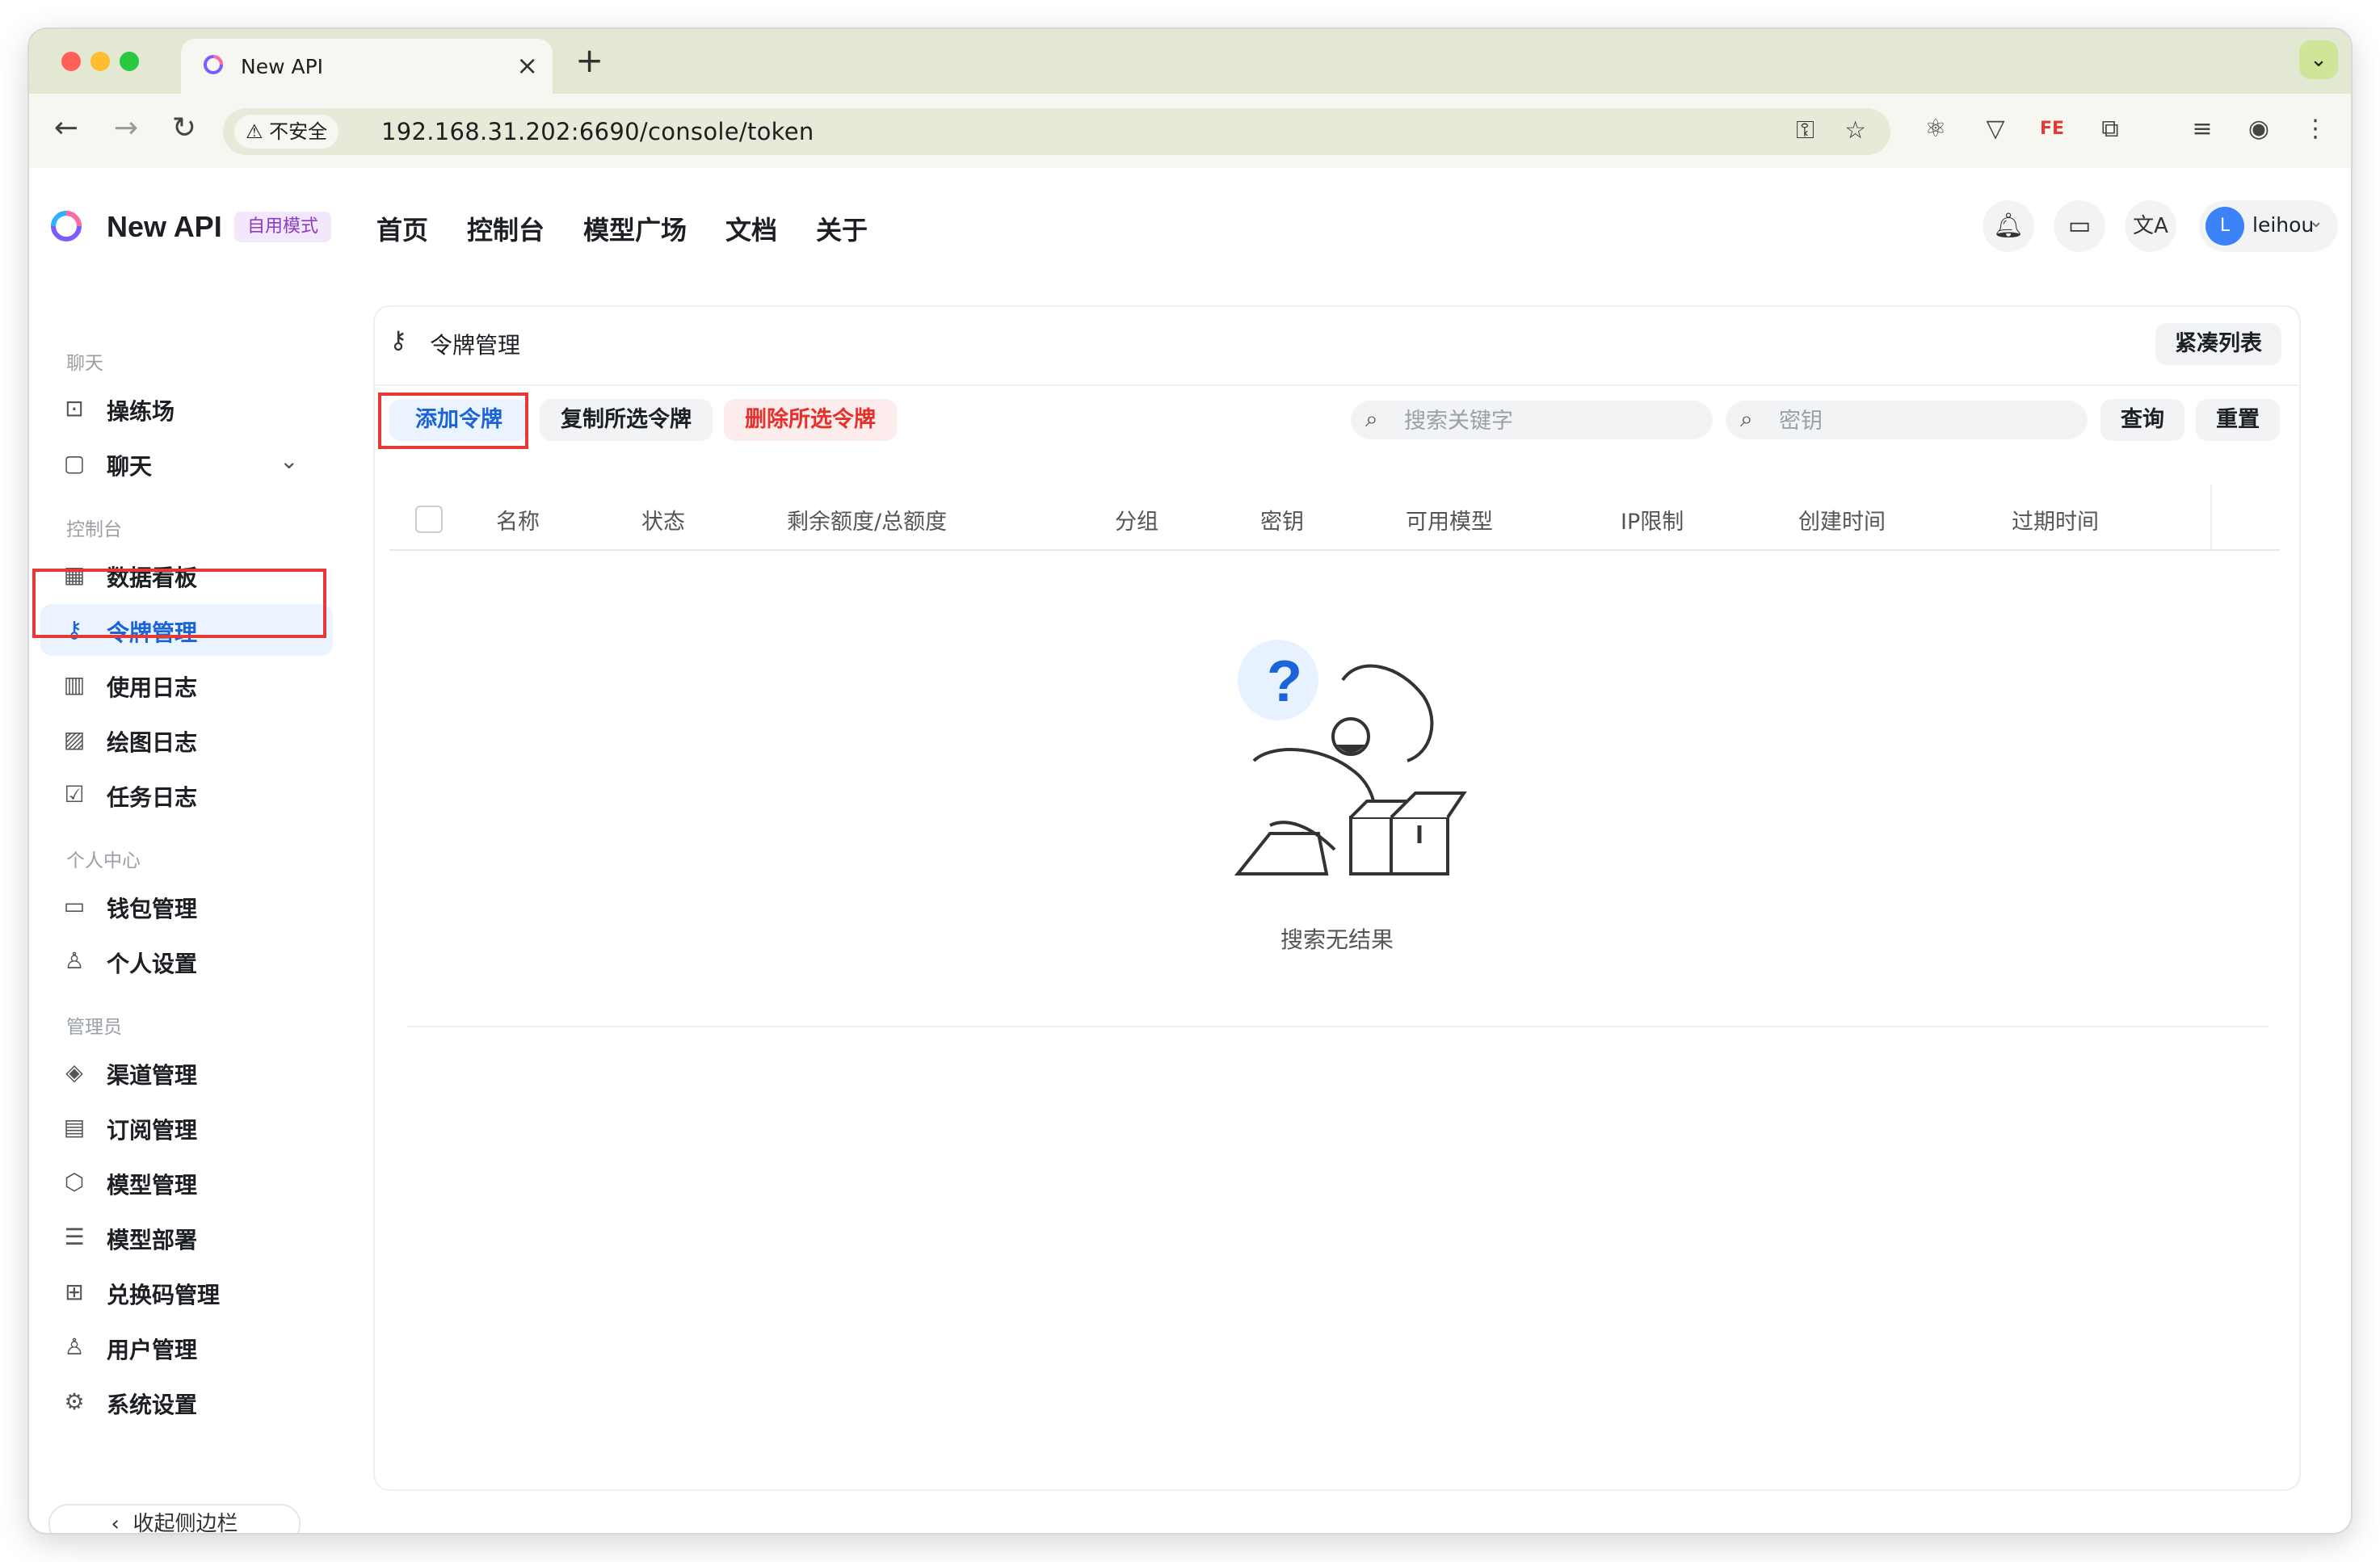  What do you see at coordinates (115, 1522) in the screenshot?
I see `chevron-left-icon: ‹` at bounding box center [115, 1522].